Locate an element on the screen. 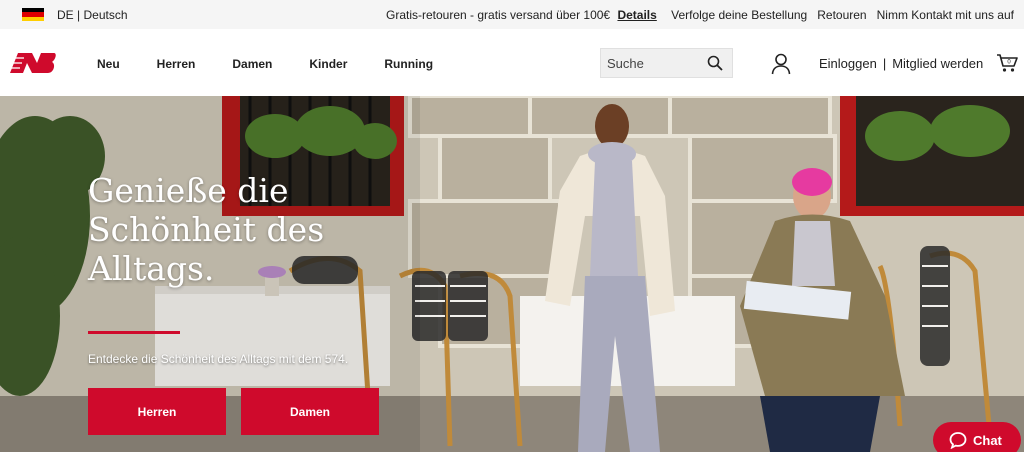 This screenshot has width=1024, height=452. nav-item-damen: Damen is located at coordinates (252, 64).